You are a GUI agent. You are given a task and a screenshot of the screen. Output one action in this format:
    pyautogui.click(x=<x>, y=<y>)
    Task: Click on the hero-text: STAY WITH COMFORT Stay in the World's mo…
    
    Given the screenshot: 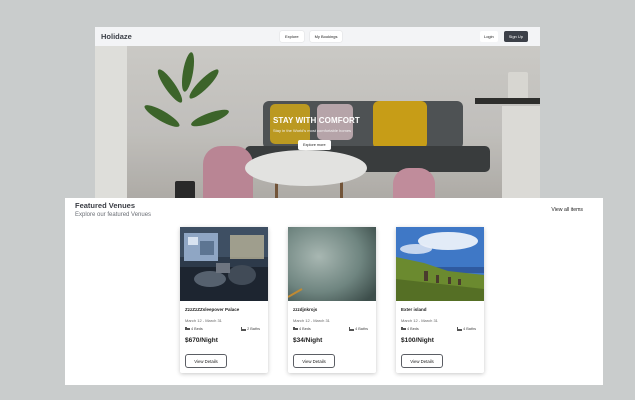 What is the action you would take?
    pyautogui.click(x=316, y=124)
    